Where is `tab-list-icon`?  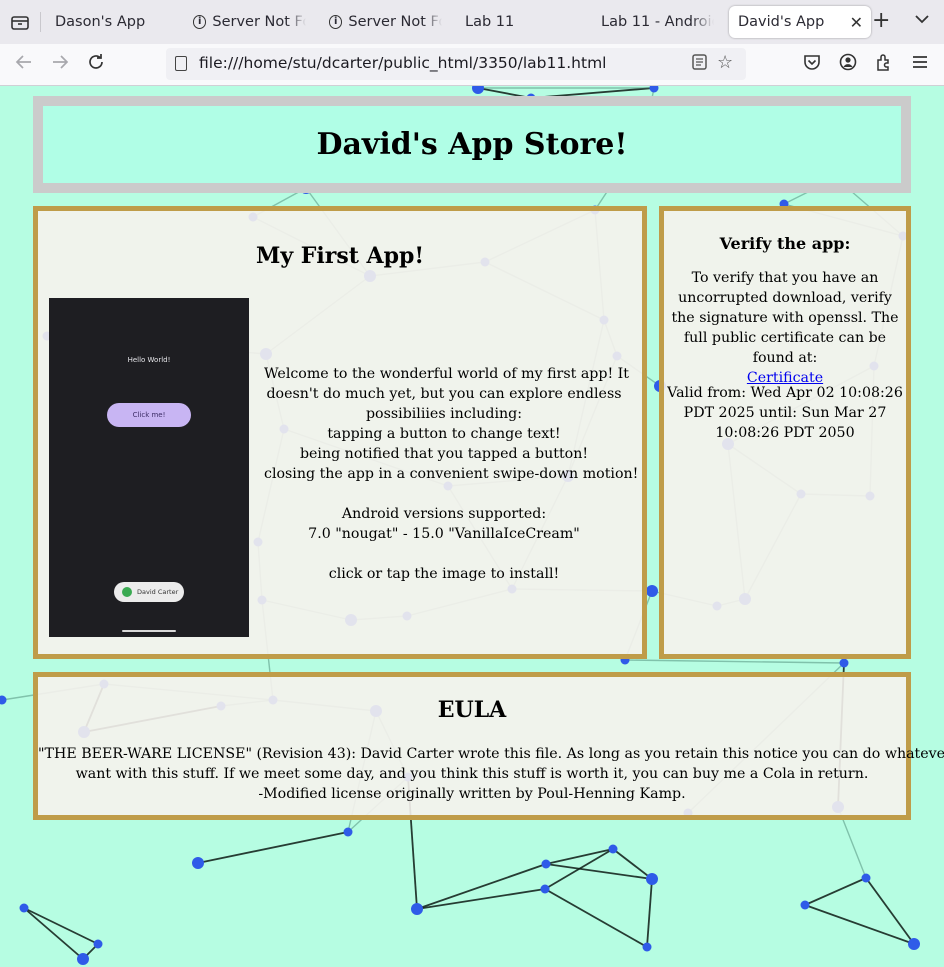 tab-list-icon is located at coordinates (20, 22).